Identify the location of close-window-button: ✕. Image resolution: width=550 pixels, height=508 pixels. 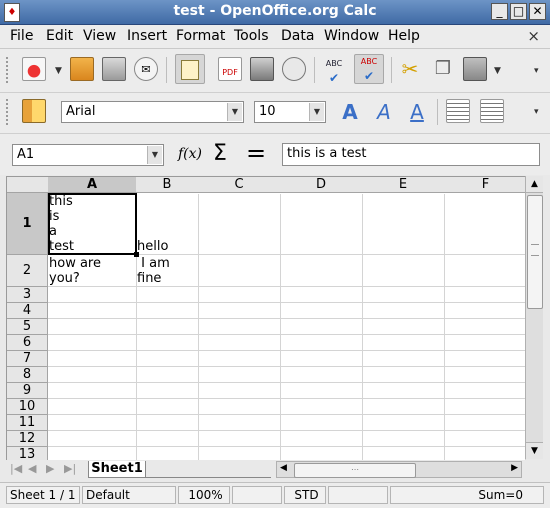
(537, 11).